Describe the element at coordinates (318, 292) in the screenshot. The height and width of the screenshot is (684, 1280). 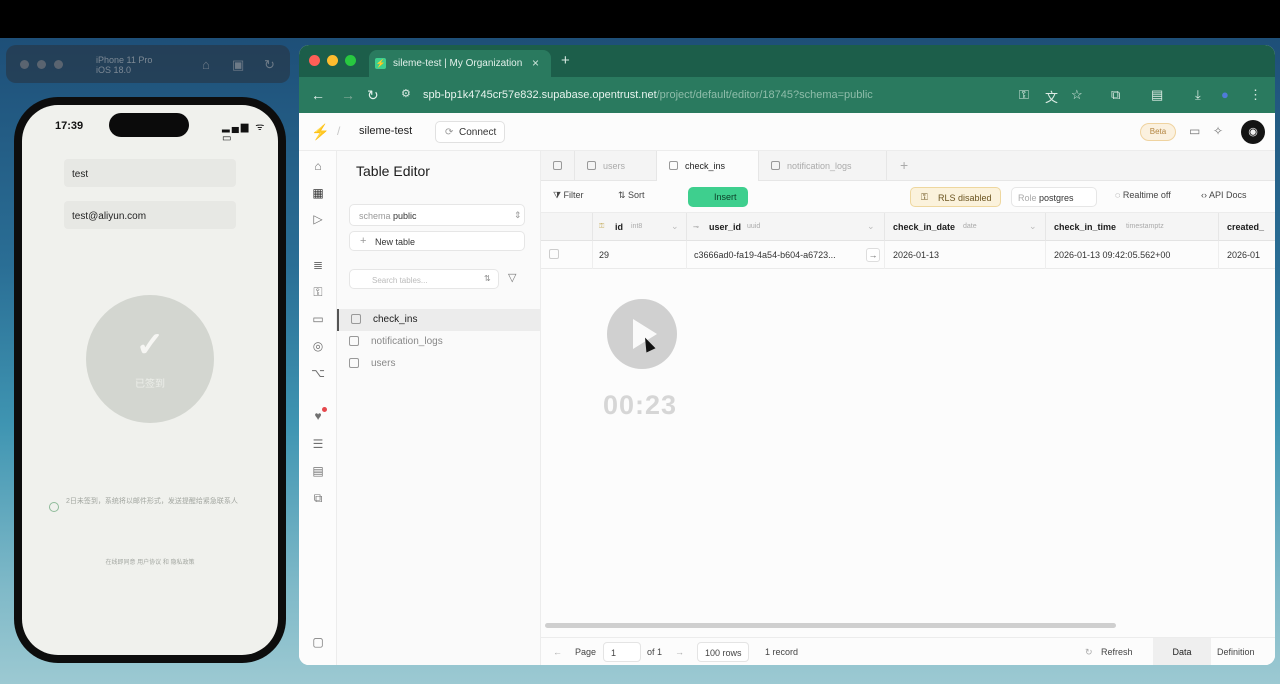
I see `auth-nav-icon: ⚿` at that location.